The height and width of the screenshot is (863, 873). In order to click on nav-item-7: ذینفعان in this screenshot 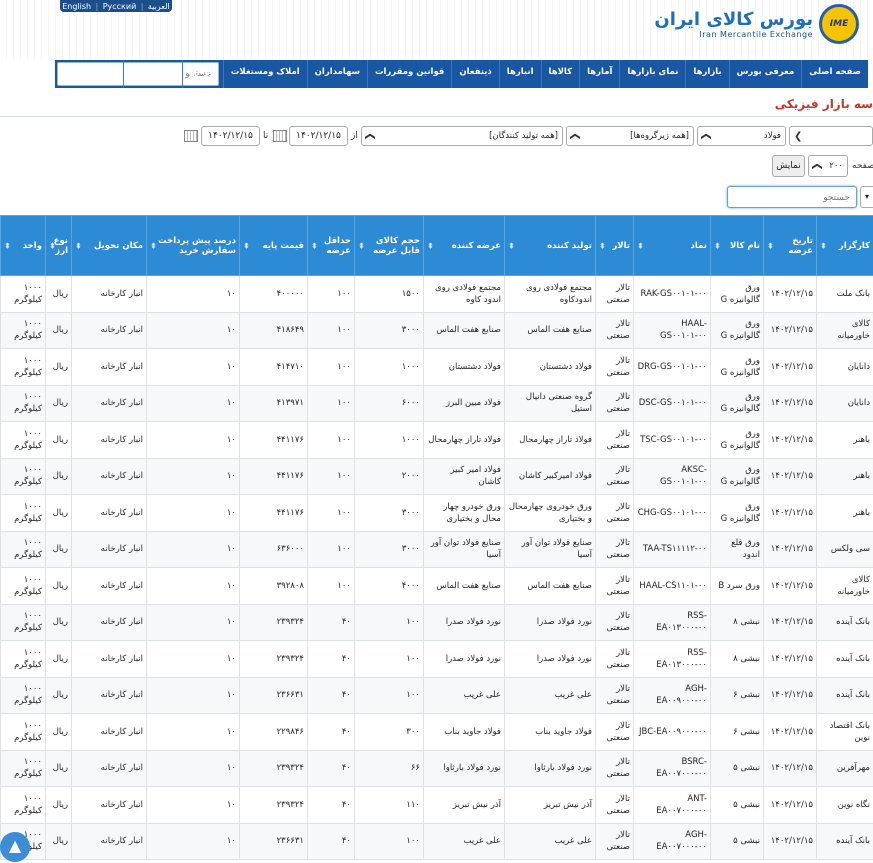, I will do `click(474, 74)`.